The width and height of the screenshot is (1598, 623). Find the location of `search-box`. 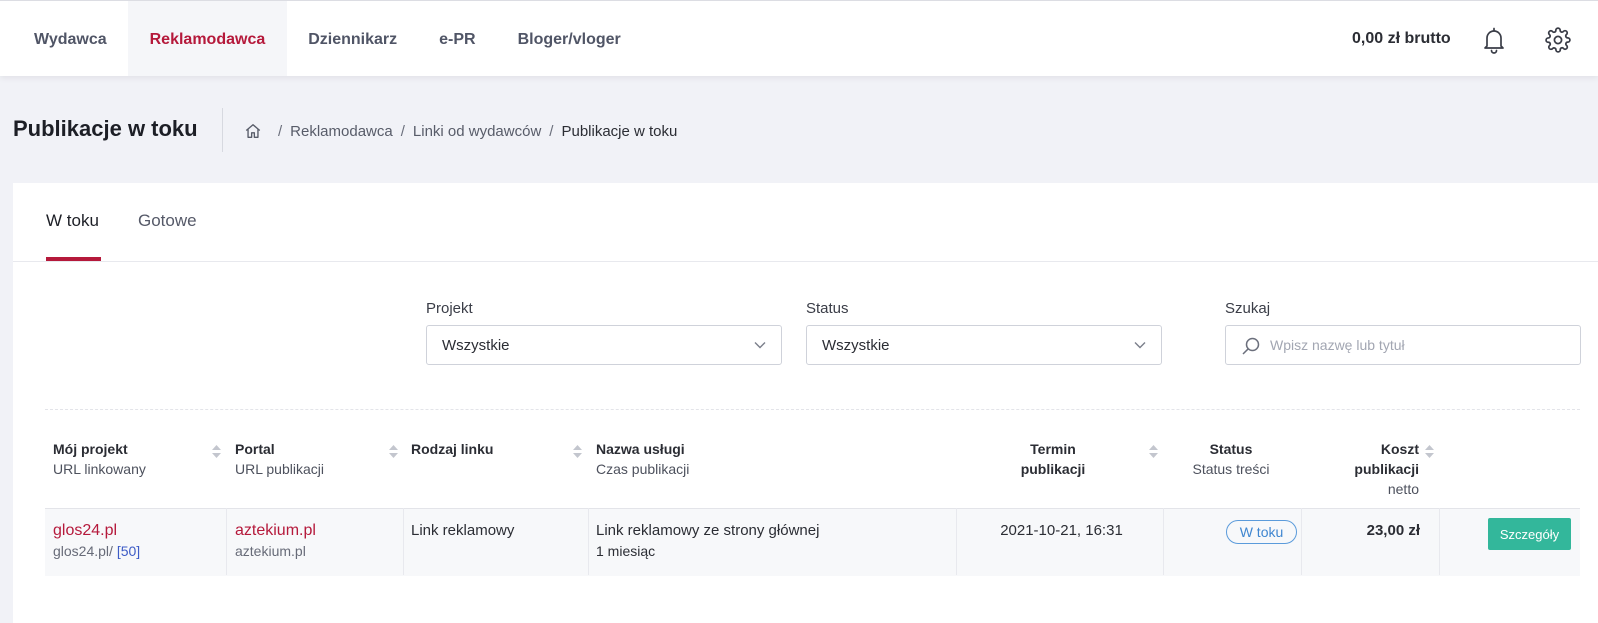

search-box is located at coordinates (1403, 345).